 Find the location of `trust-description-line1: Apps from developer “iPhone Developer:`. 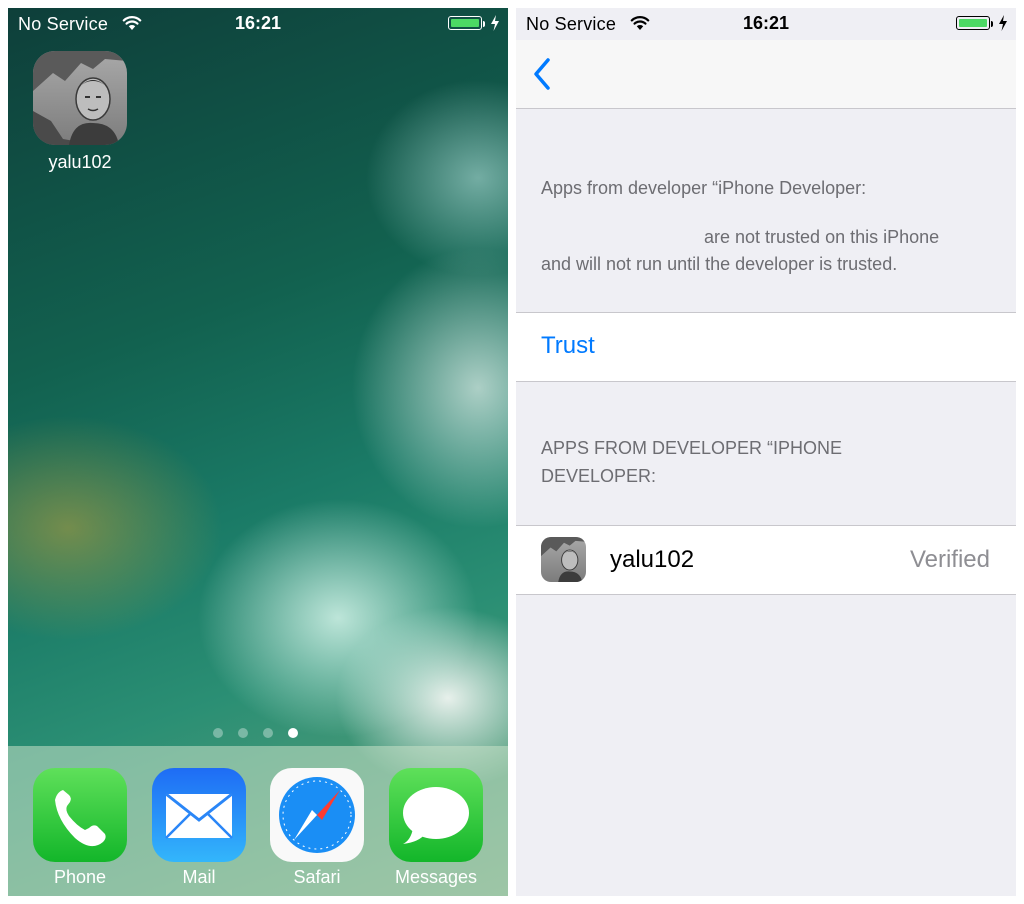

trust-description-line1: Apps from developer “iPhone Developer: is located at coordinates (704, 188).